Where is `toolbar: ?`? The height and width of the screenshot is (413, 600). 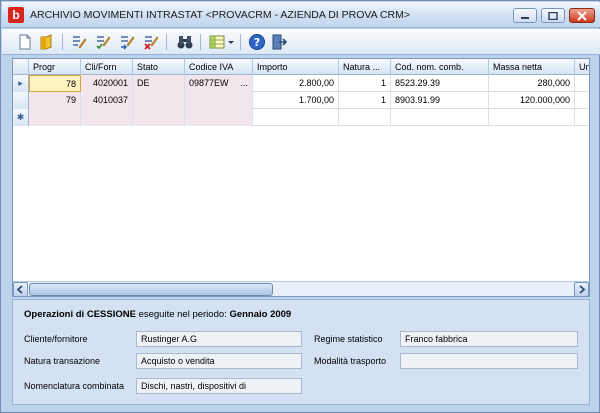 toolbar: ? is located at coordinates (301, 42).